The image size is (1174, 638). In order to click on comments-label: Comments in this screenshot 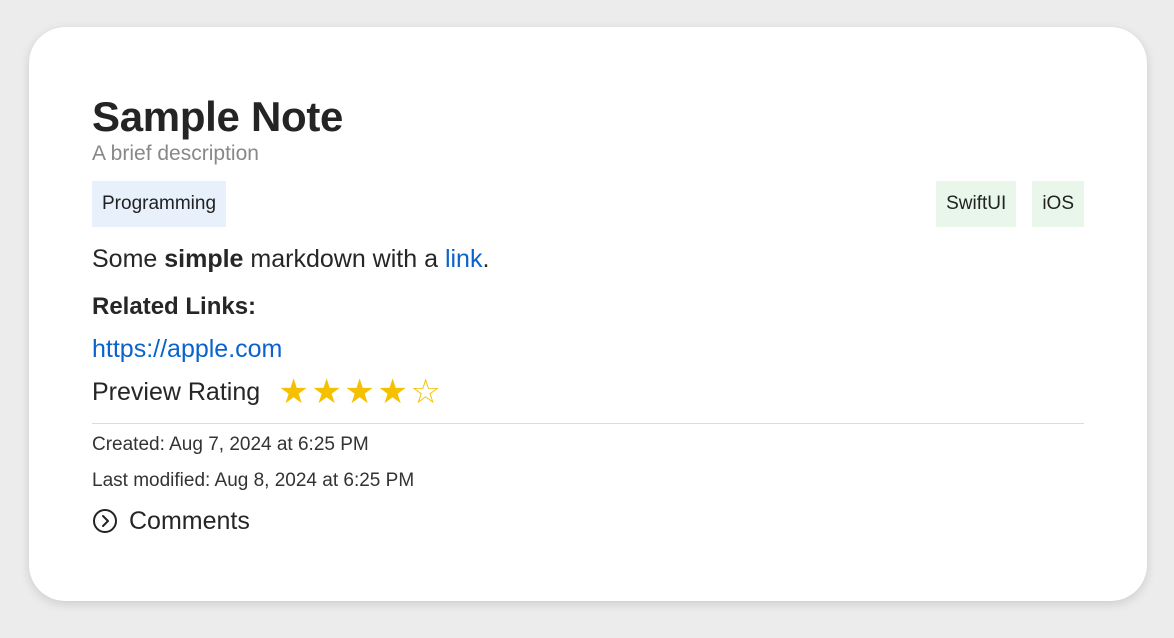, I will do `click(189, 521)`.